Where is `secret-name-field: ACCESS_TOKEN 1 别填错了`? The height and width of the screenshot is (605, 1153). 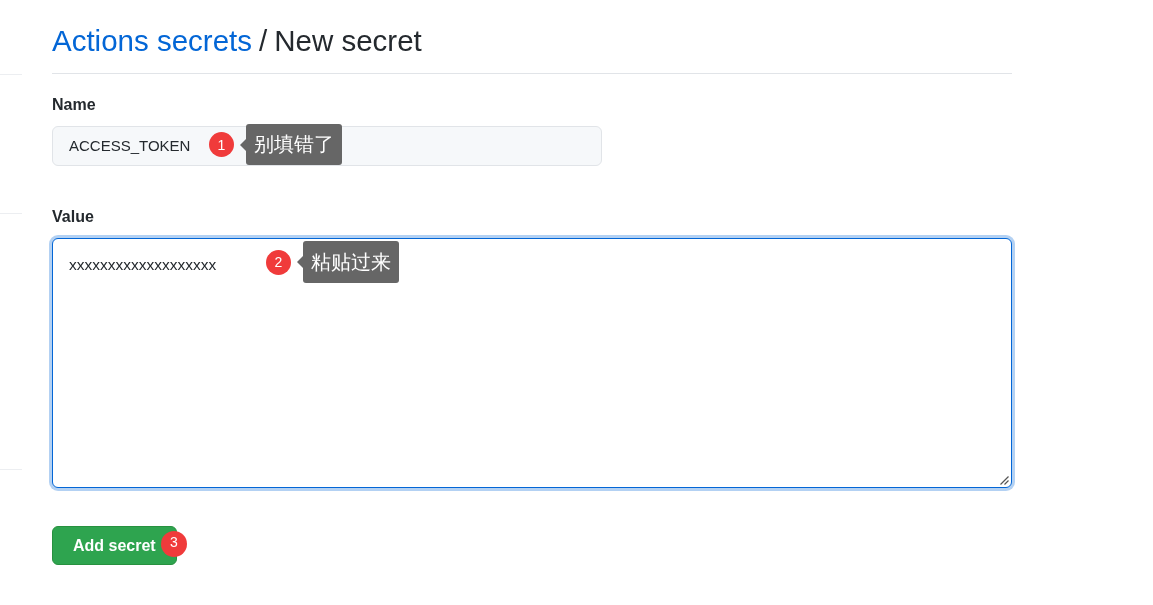 secret-name-field: ACCESS_TOKEN 1 别填错了 is located at coordinates (327, 146).